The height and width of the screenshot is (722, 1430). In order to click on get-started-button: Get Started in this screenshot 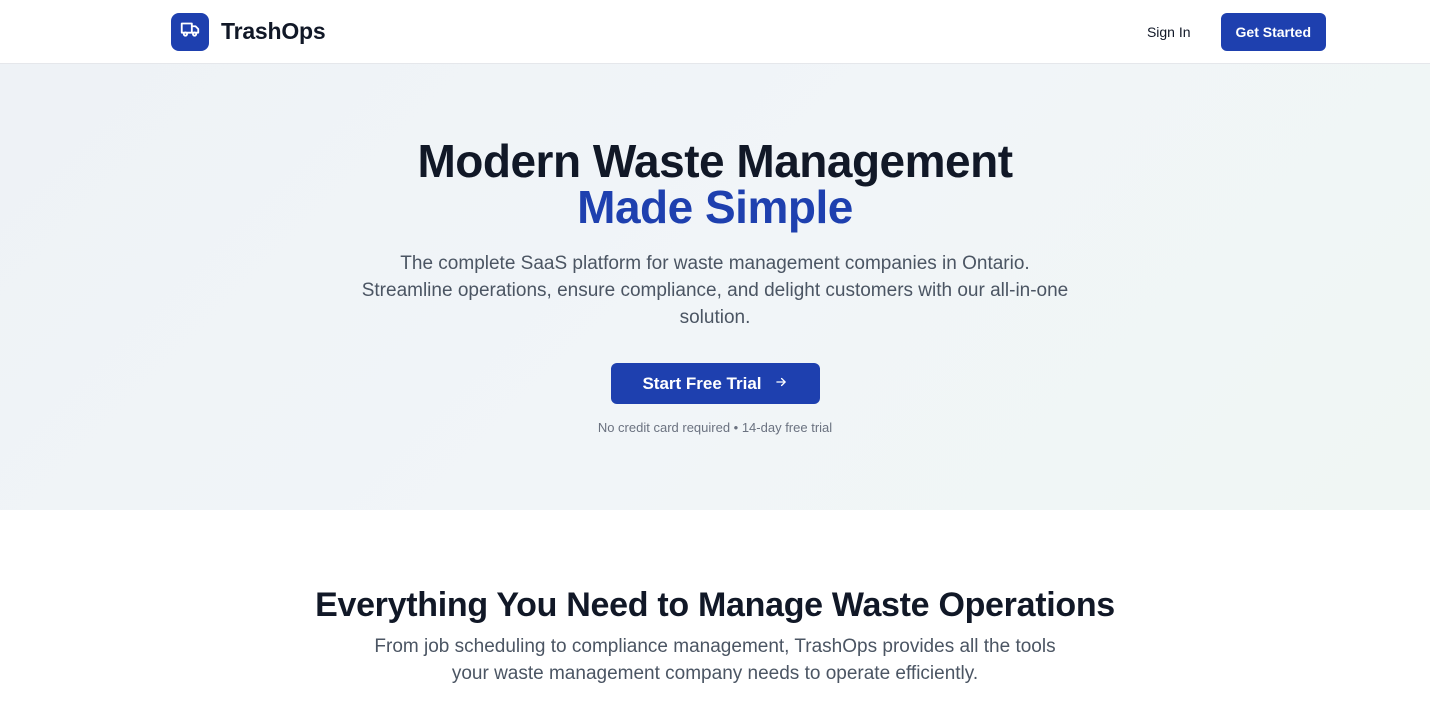, I will do `click(1273, 31)`.